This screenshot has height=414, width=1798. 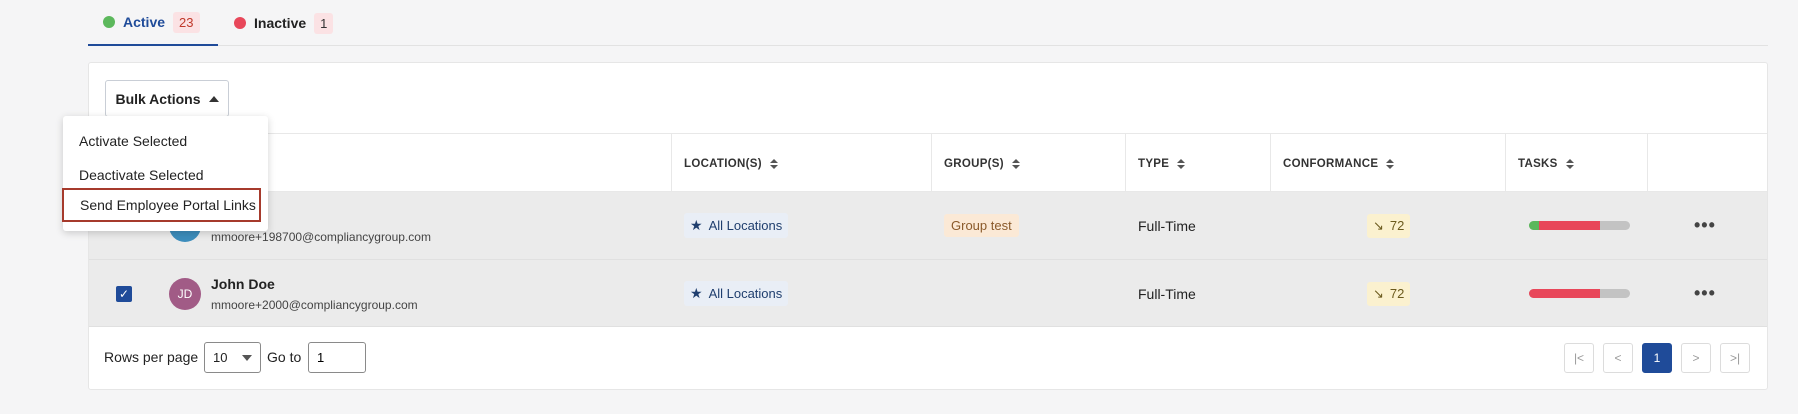 I want to click on first-page-icon: |<, so click(x=1579, y=358).